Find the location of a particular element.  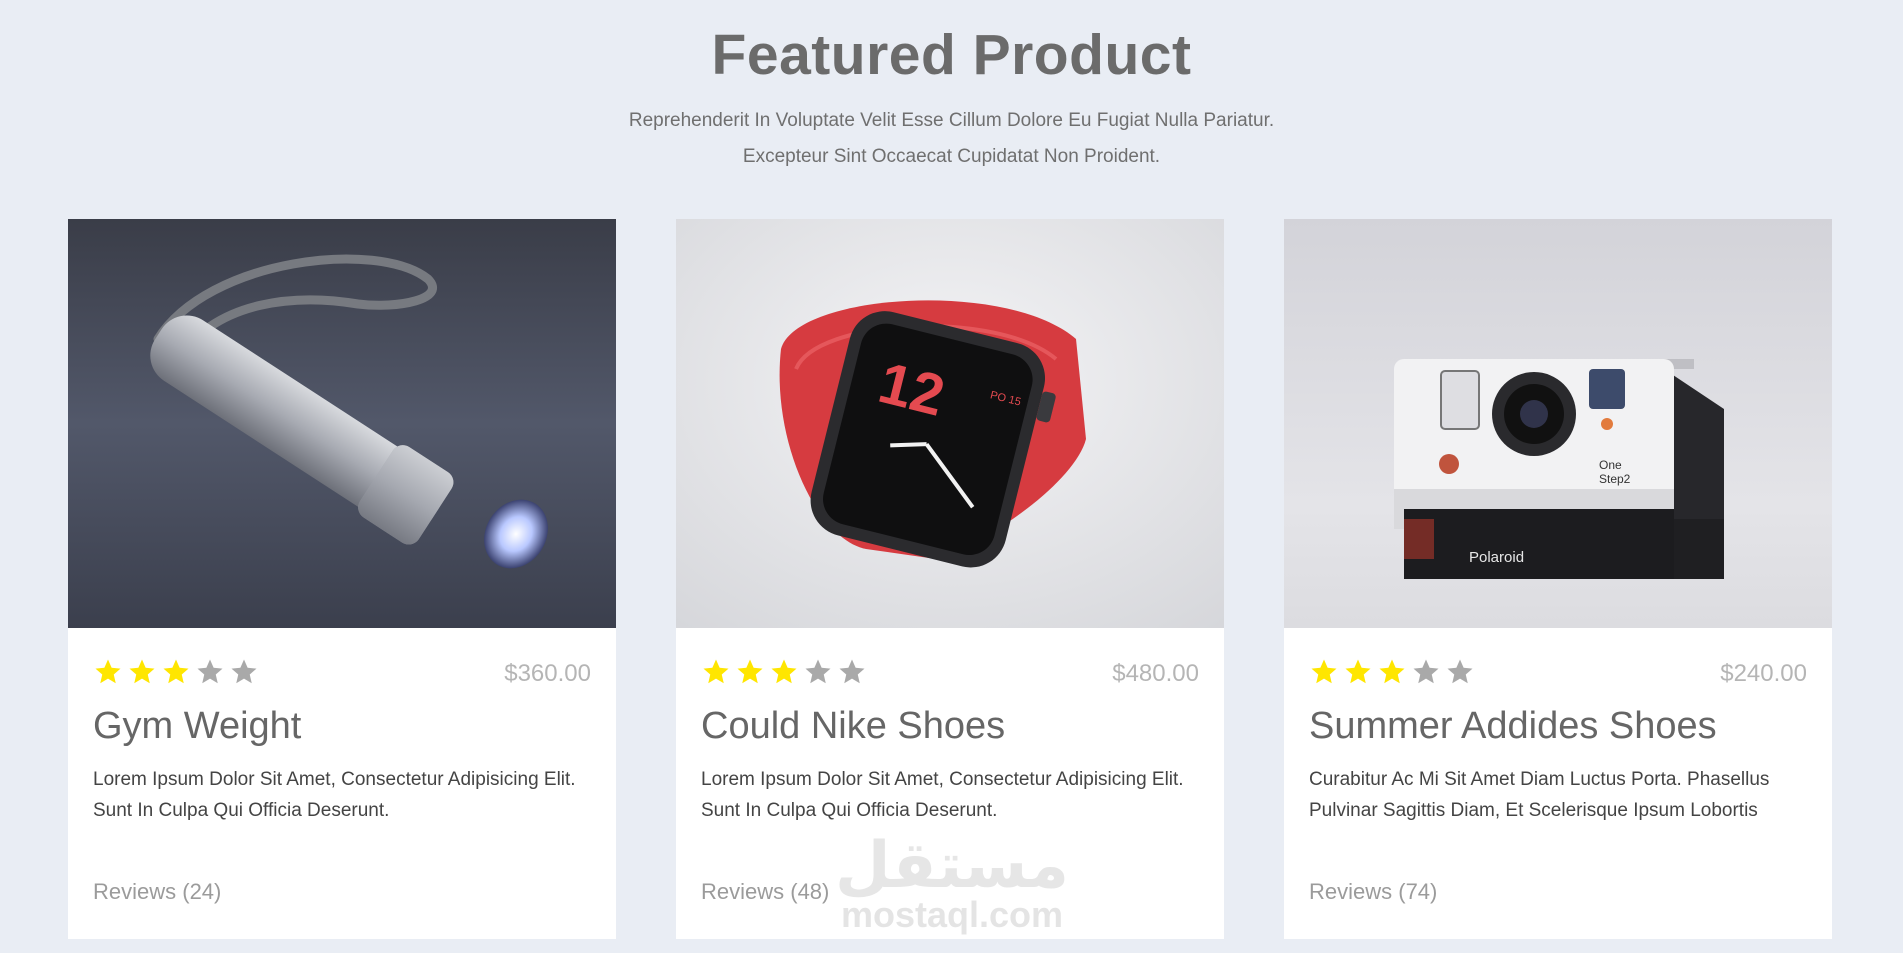

product-price: $360.00 is located at coordinates (547, 673).